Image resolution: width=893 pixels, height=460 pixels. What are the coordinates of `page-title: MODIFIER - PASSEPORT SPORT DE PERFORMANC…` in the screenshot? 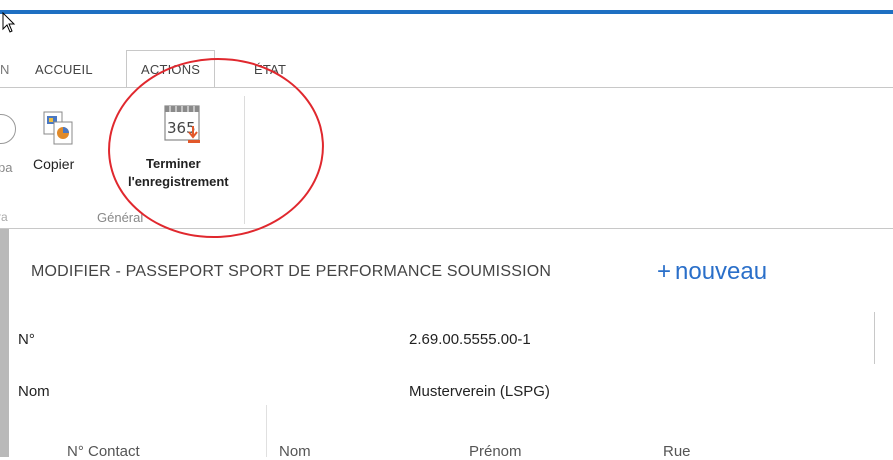 It's located at (291, 271).